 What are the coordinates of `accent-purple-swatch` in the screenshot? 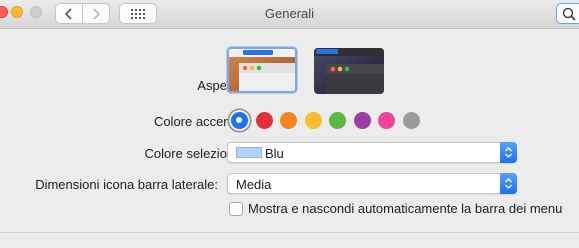 It's located at (362, 120).